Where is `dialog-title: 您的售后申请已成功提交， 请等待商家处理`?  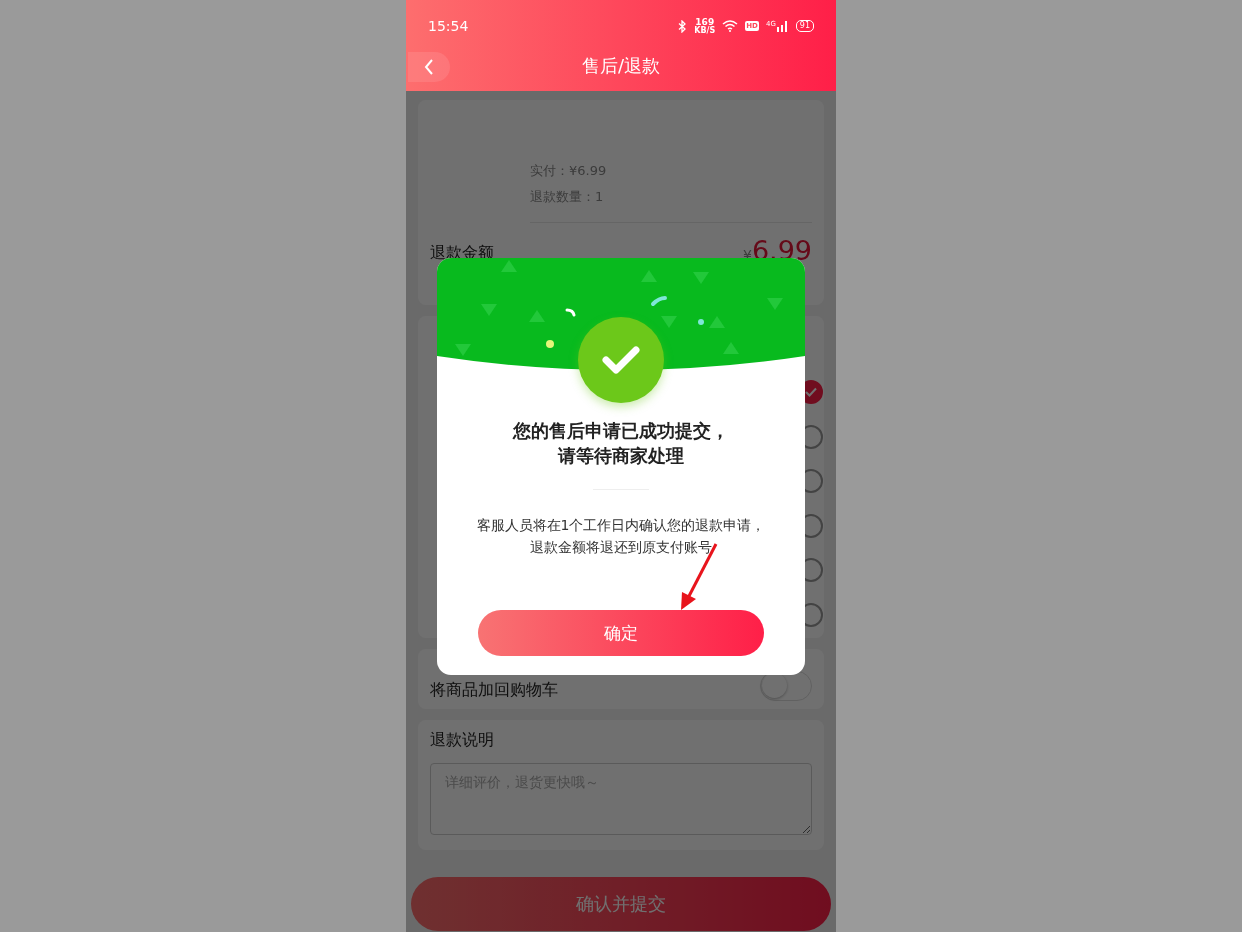
dialog-title: 您的售后申请已成功提交， 请等待商家处理 is located at coordinates (621, 443).